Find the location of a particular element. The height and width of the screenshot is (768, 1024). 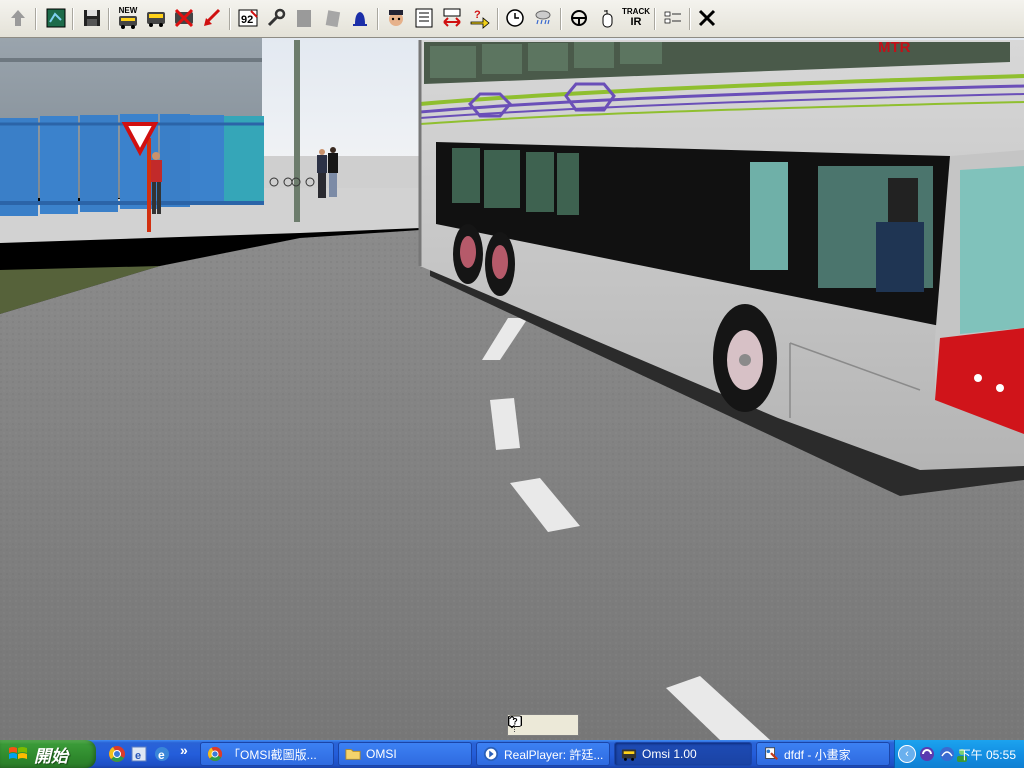

arrow-up-icon is located at coordinates (18, 18).